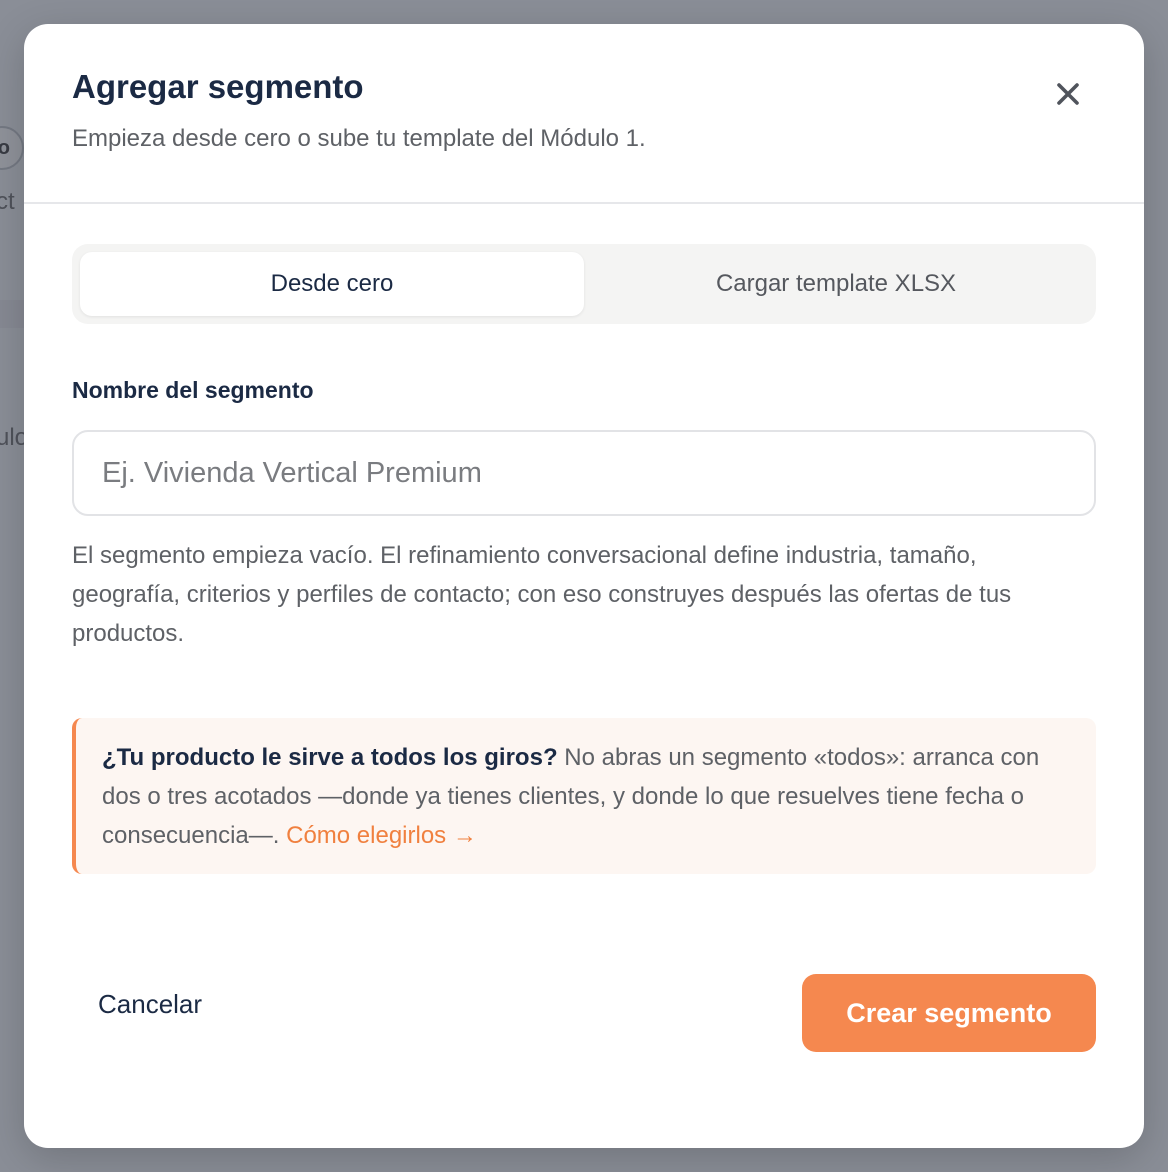 This screenshot has height=1172, width=1168. I want to click on dialog-title: Agregar segmento, so click(218, 86).